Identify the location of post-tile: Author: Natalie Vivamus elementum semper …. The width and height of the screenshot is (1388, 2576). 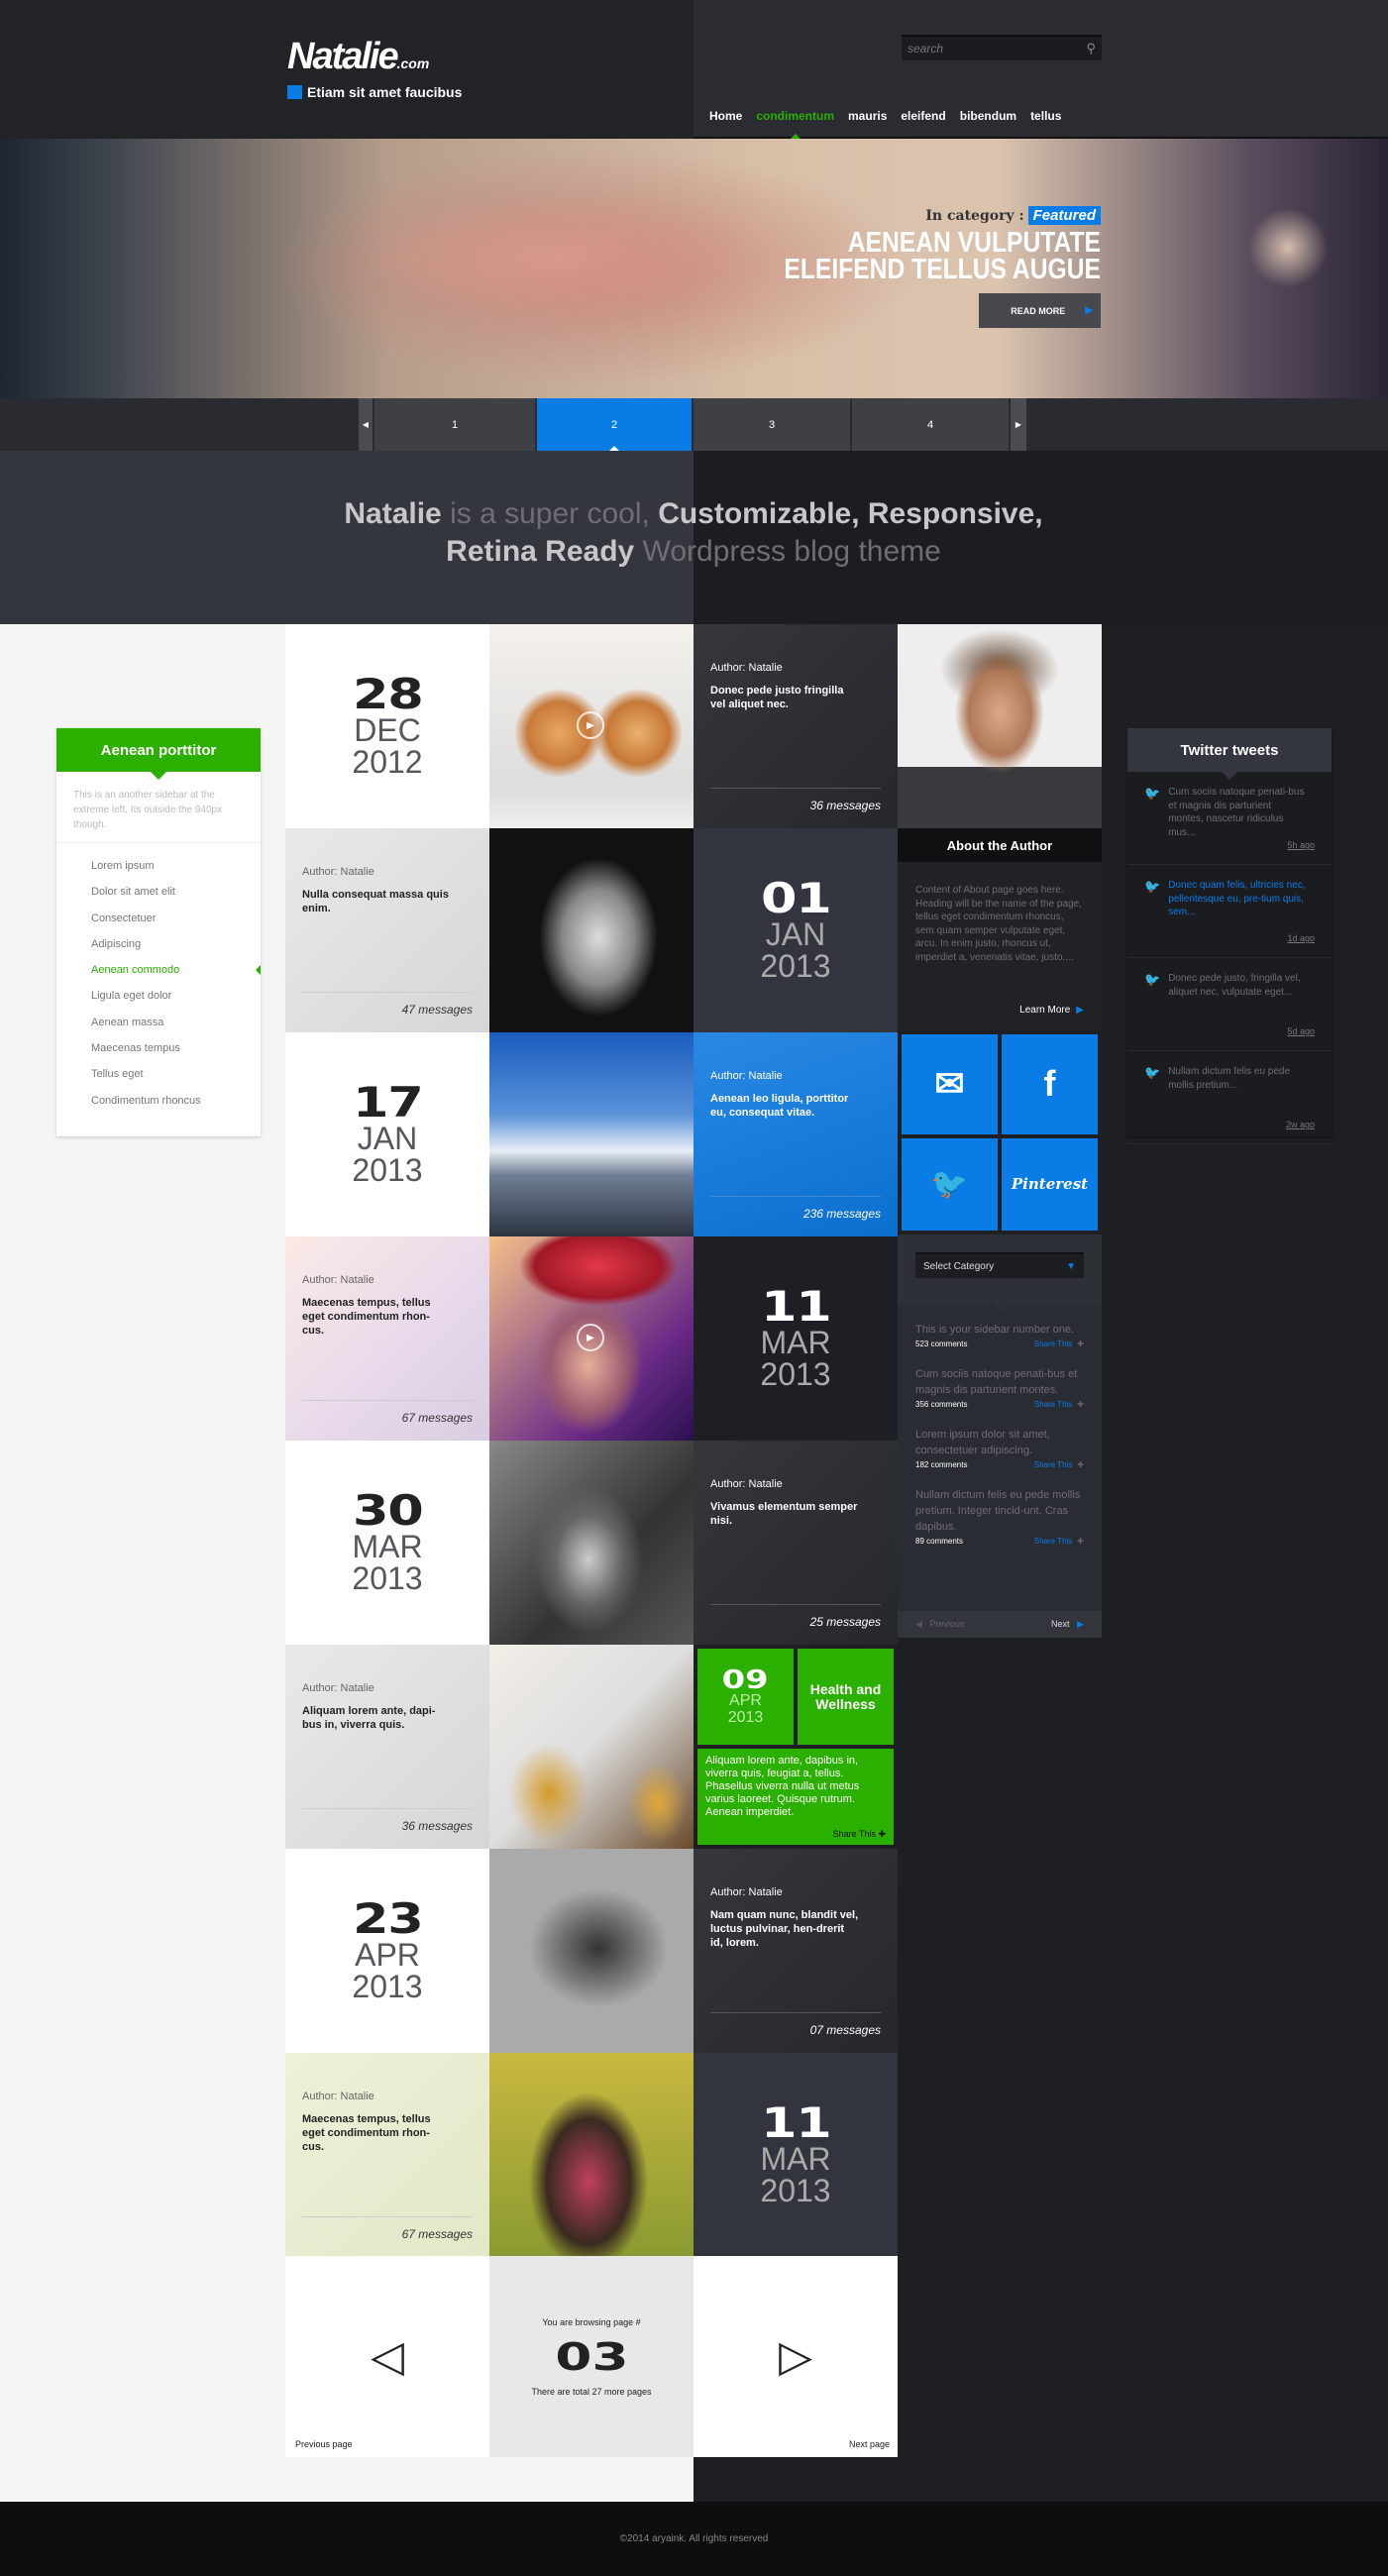
(796, 1543).